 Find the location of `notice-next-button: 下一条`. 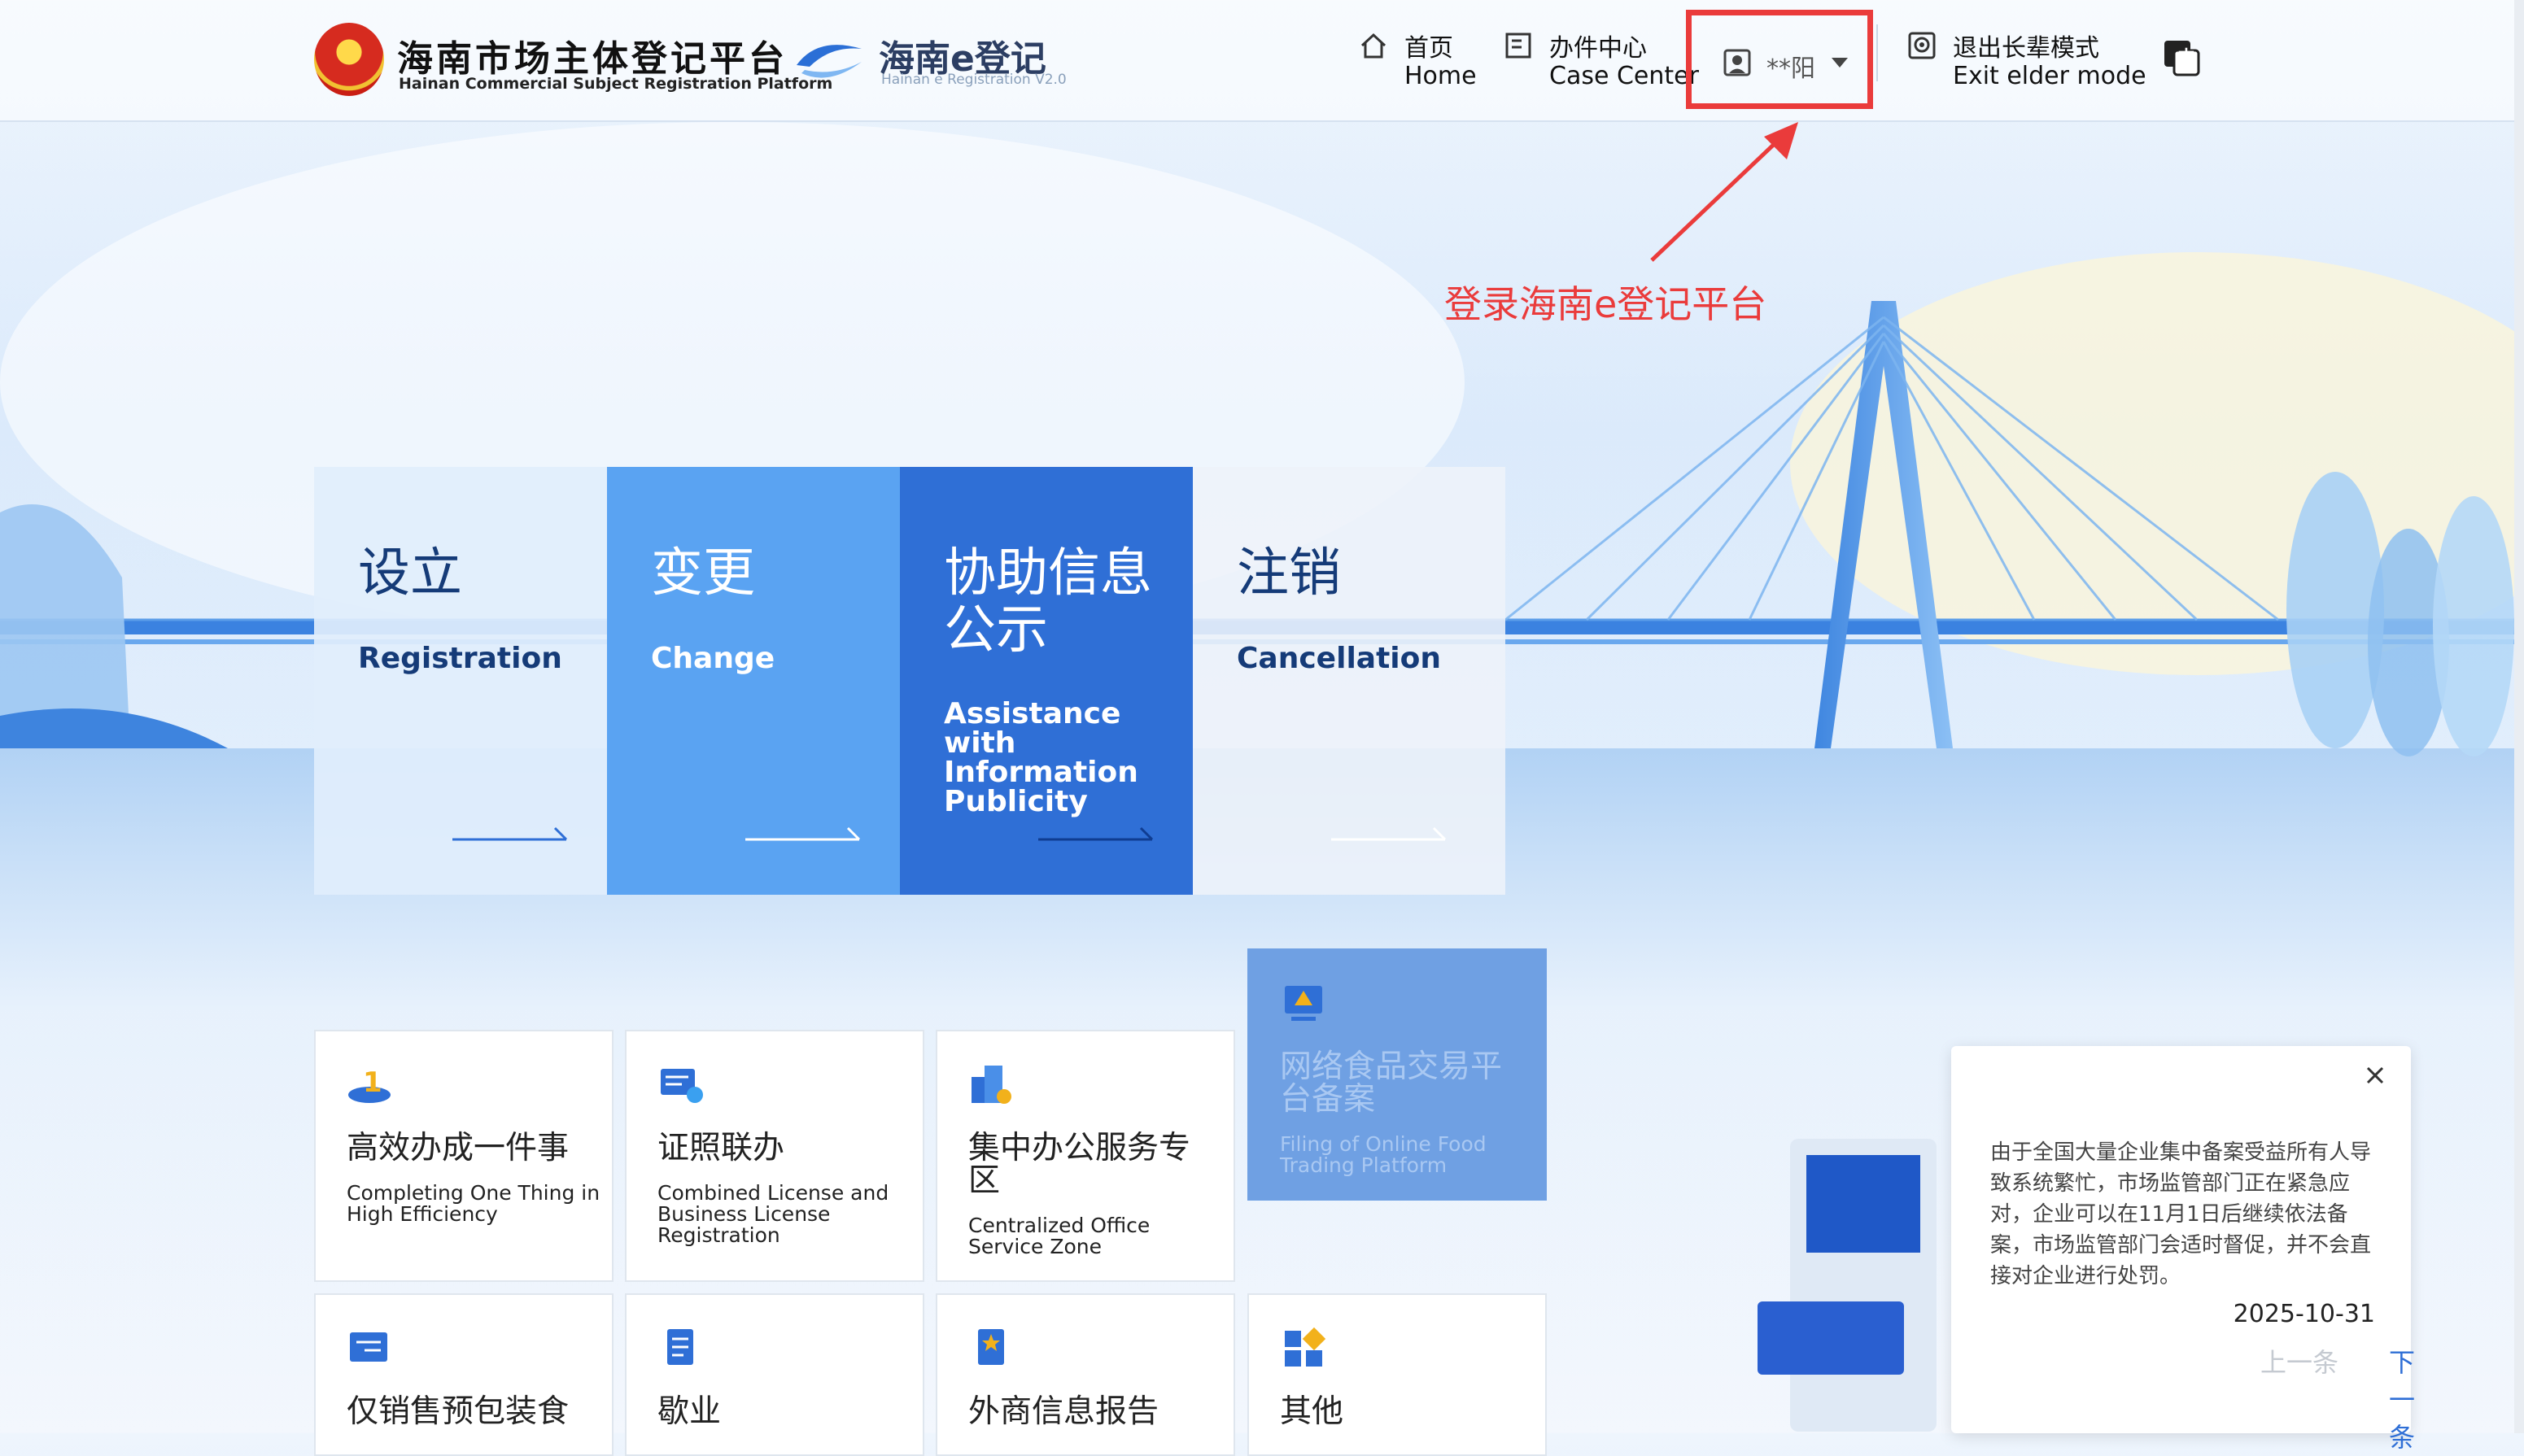

notice-next-button: 下一条 is located at coordinates (2402, 1398).